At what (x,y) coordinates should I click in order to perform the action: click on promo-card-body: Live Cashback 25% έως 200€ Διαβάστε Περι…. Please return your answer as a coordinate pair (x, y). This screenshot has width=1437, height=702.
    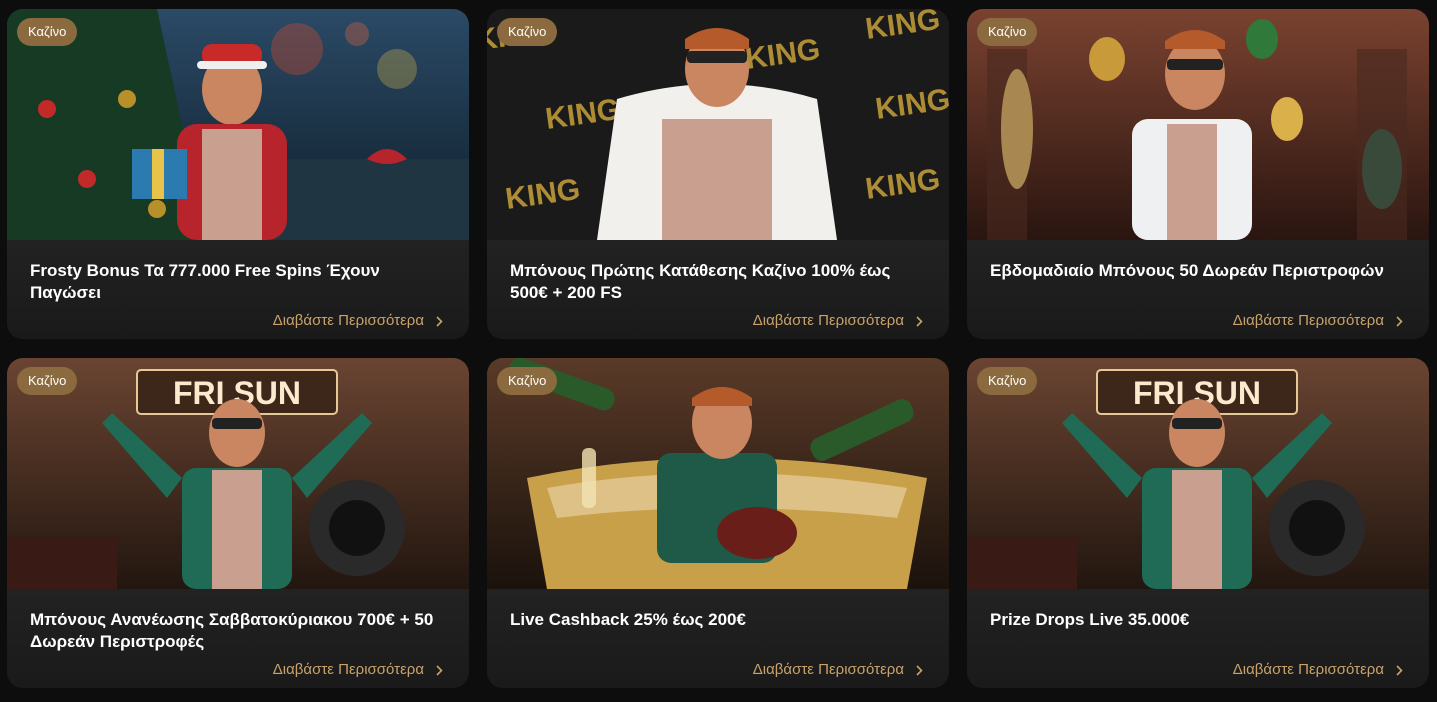
    Looking at the image, I should click on (718, 638).